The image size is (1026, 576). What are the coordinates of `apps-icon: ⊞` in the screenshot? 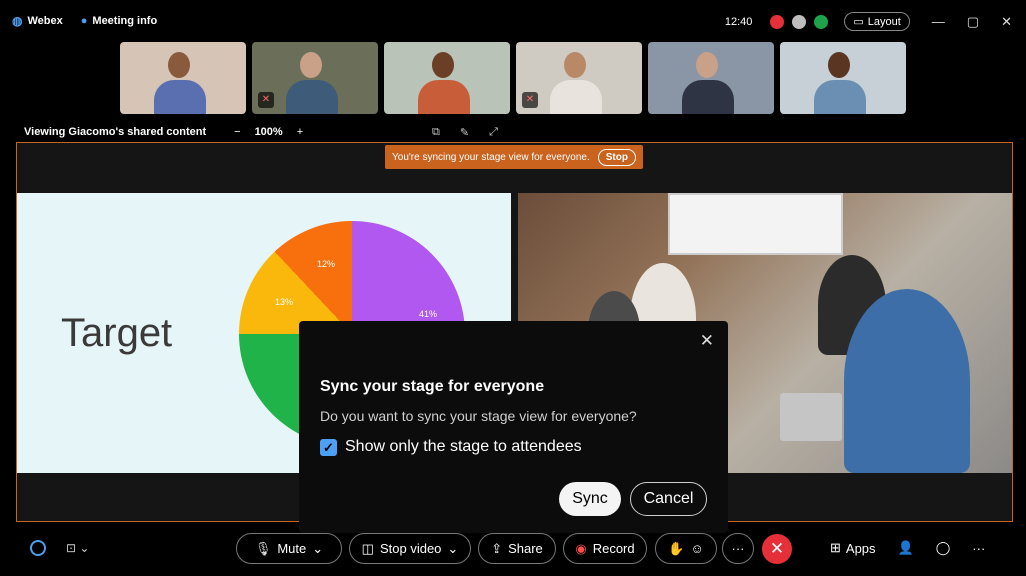 It's located at (835, 547).